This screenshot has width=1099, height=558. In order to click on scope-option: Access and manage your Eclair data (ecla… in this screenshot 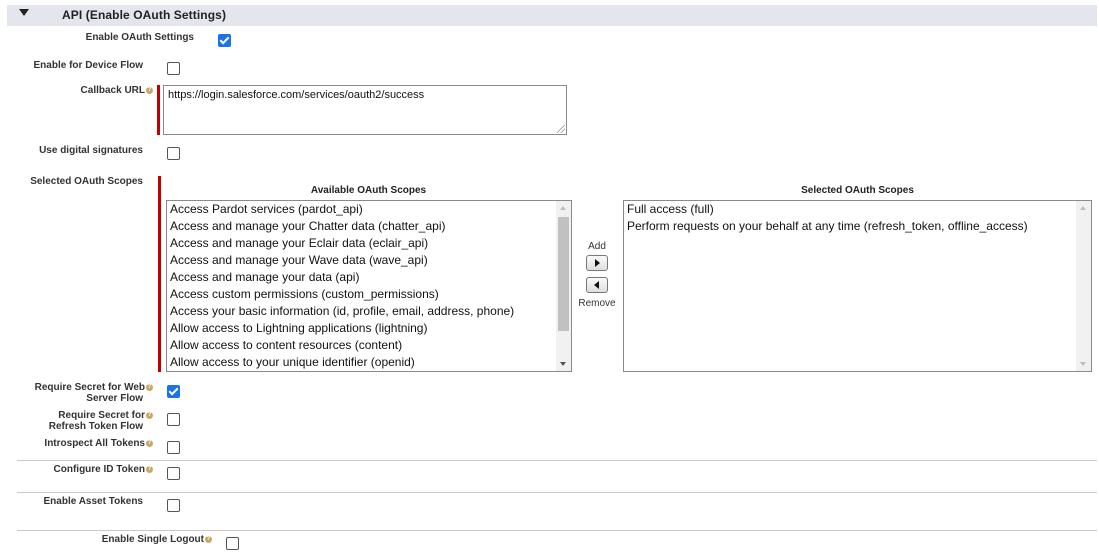, I will do `click(361, 243)`.